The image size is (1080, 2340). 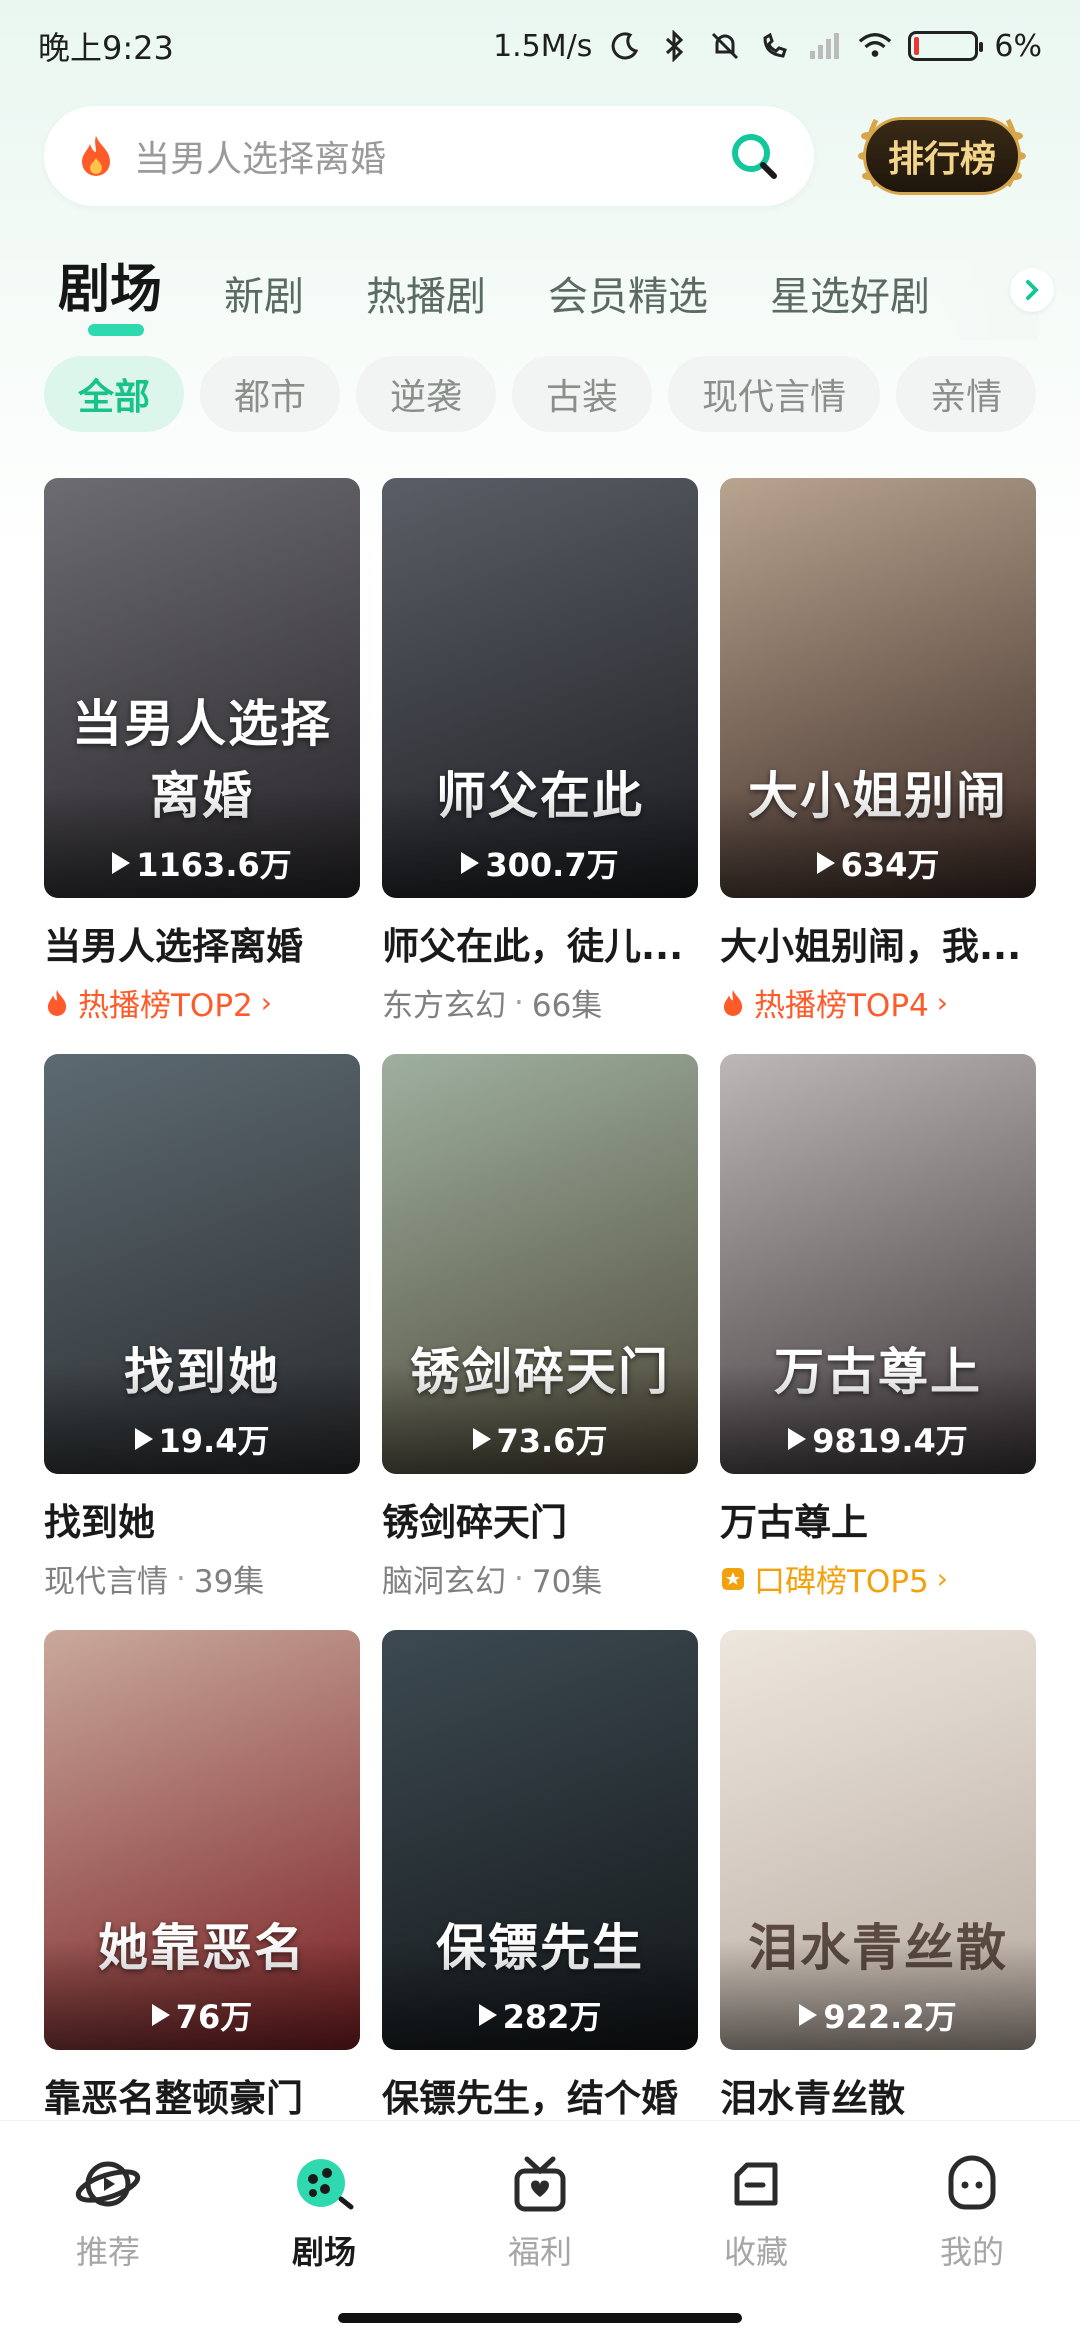 What do you see at coordinates (106, 48) in the screenshot?
I see `status-time: 晚上9:23` at bounding box center [106, 48].